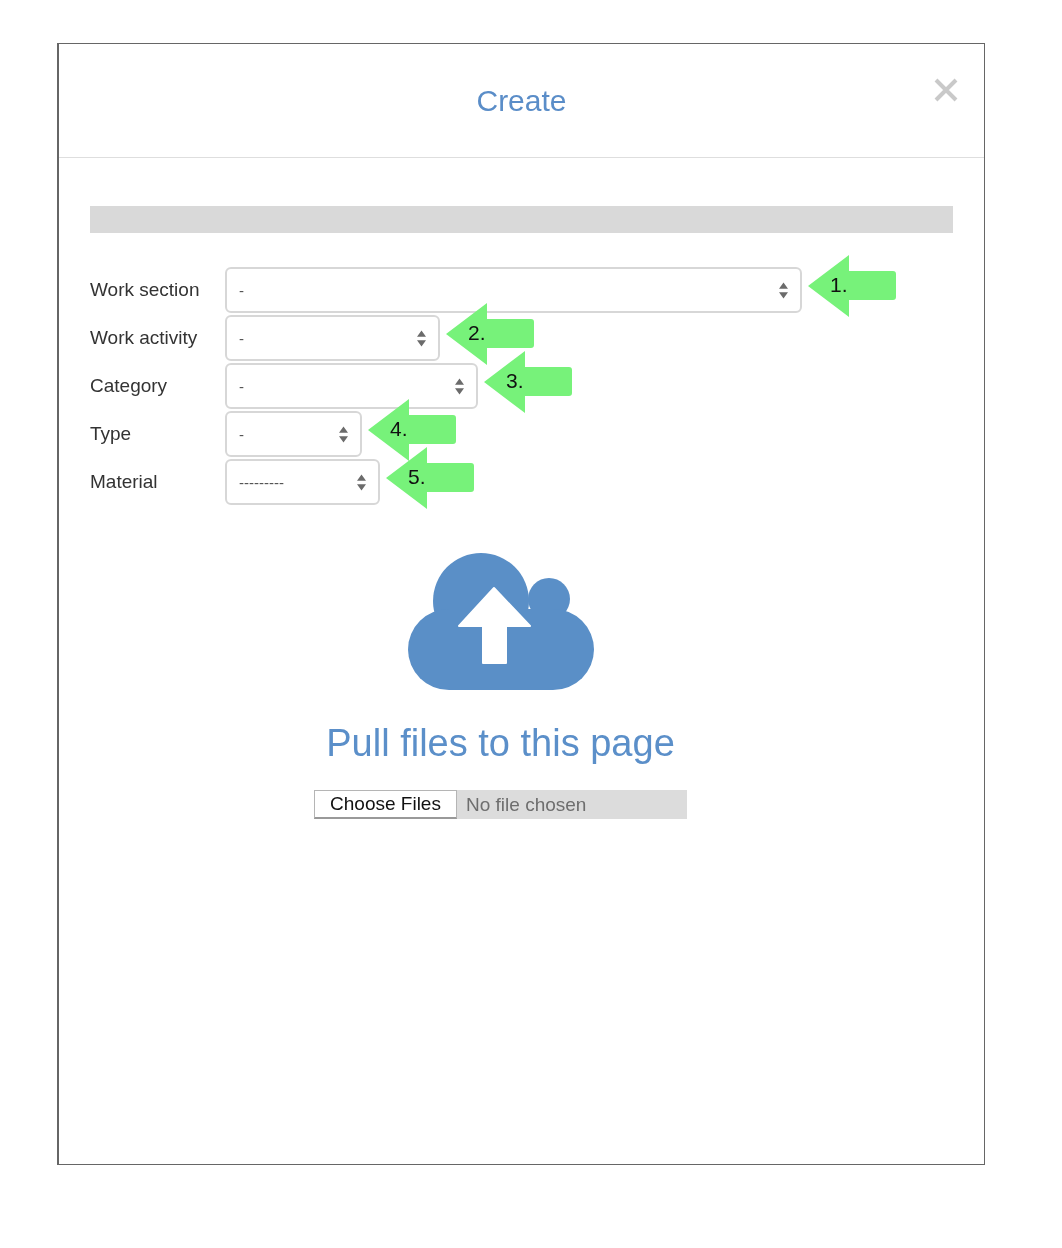 The image size is (1062, 1248). I want to click on file-status-text: No file chosen, so click(526, 804).